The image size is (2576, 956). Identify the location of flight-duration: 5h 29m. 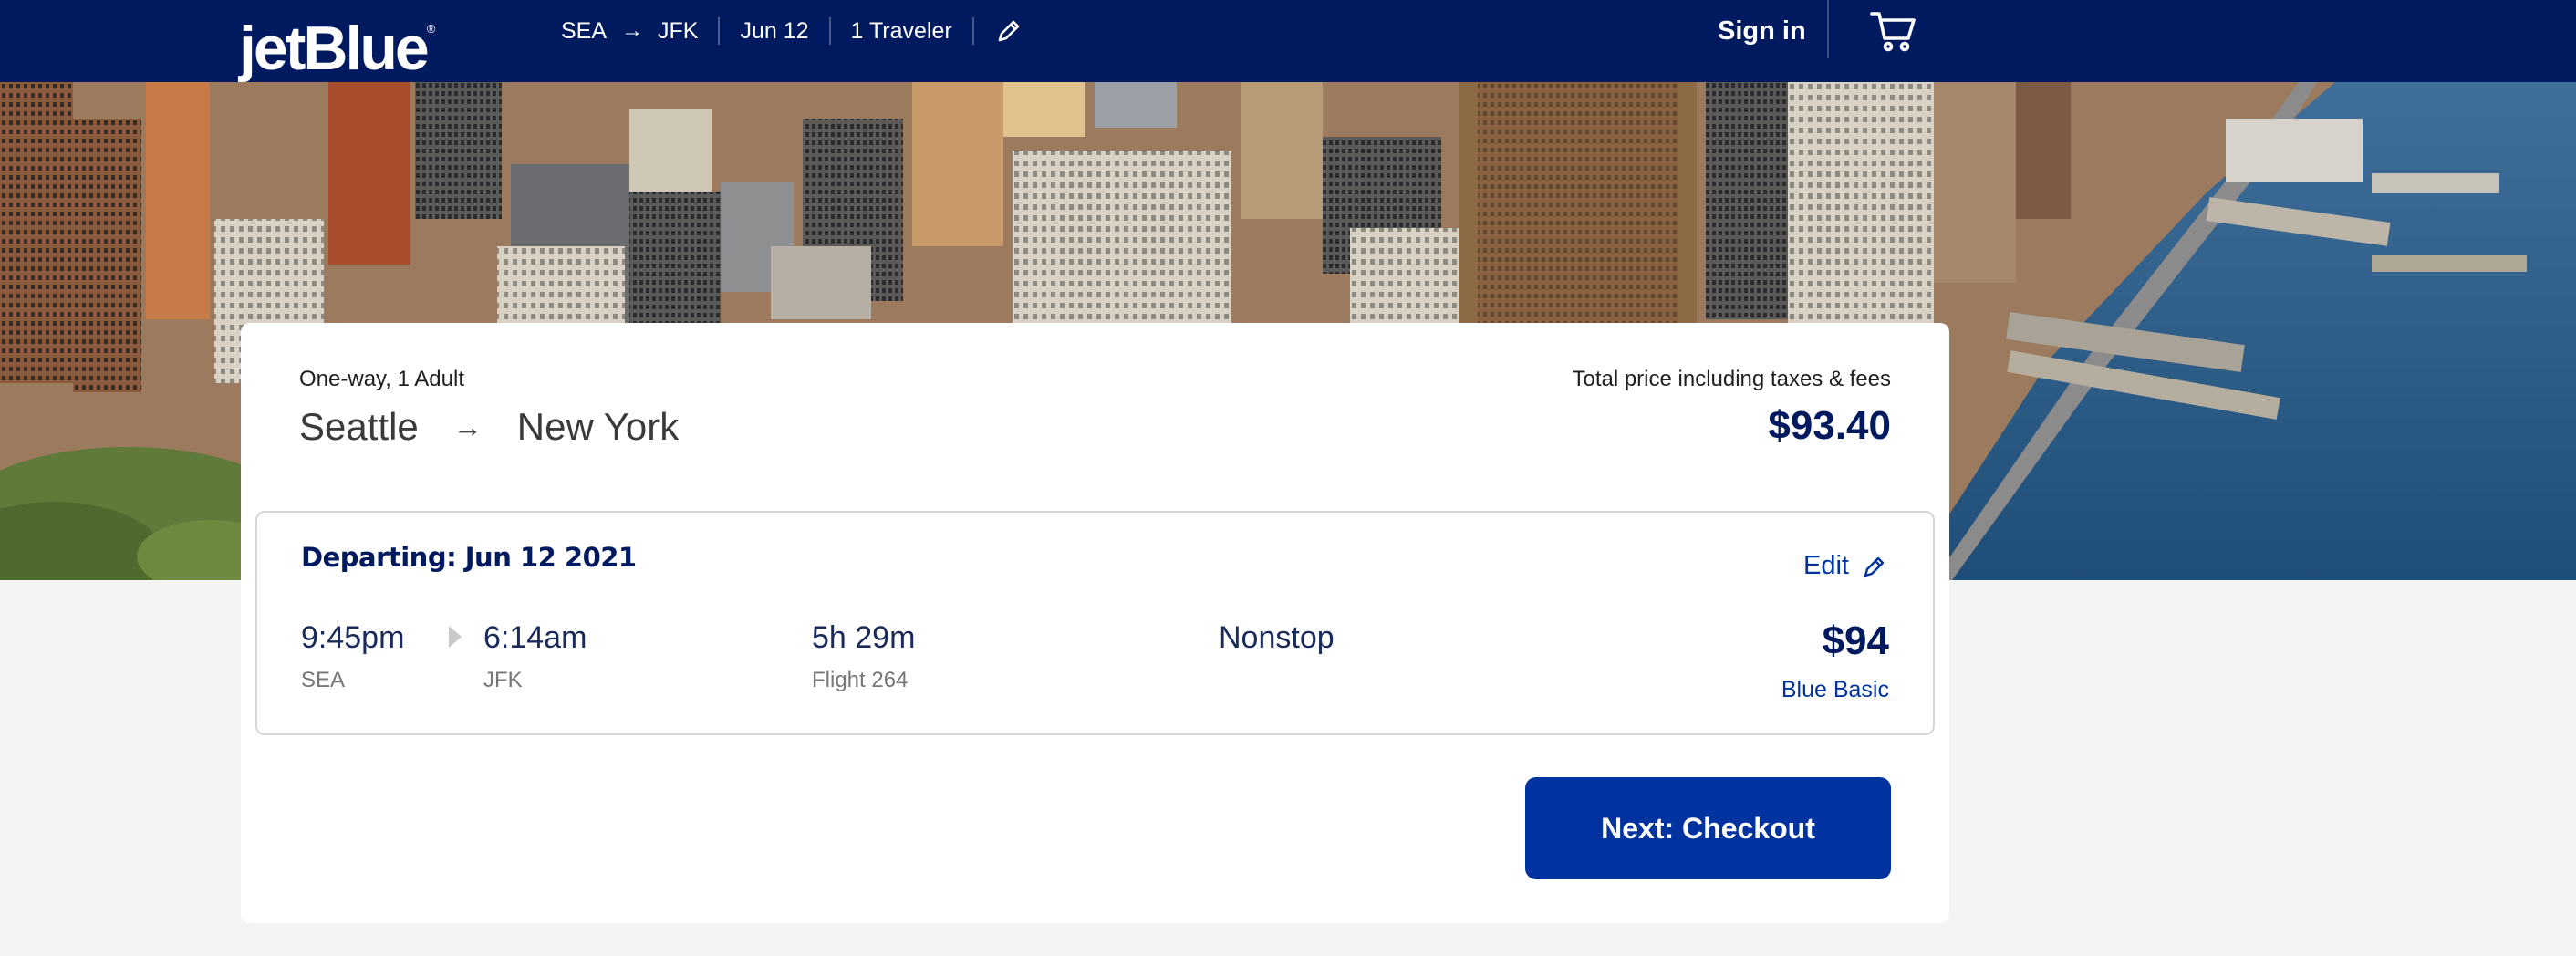
(864, 637).